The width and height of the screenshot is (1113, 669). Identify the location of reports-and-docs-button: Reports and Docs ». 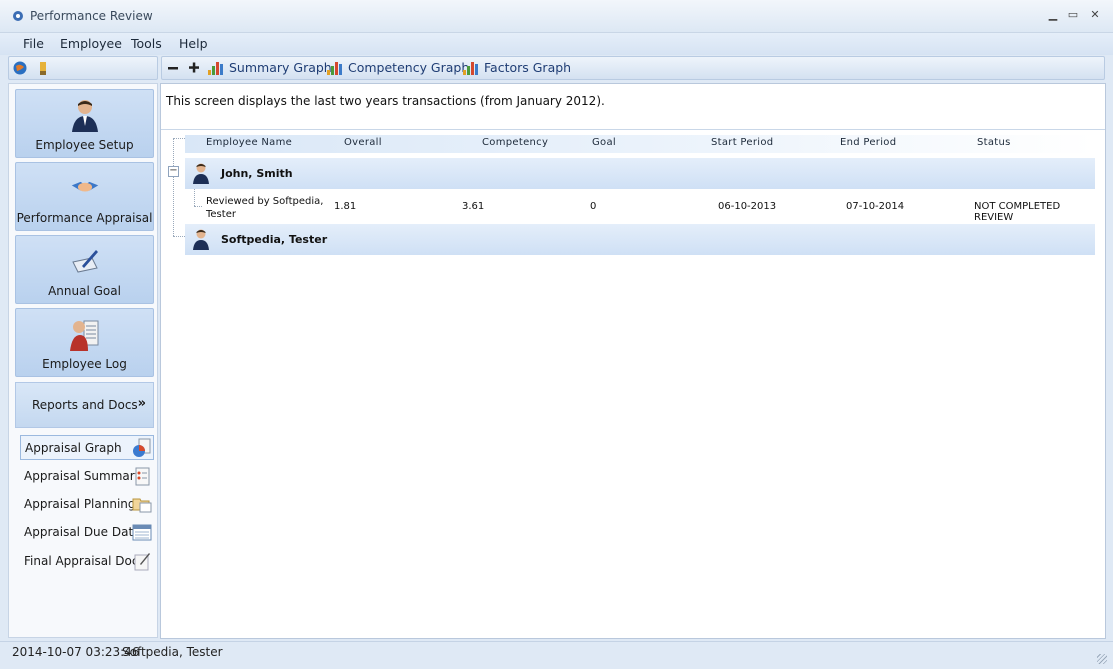
(84, 405).